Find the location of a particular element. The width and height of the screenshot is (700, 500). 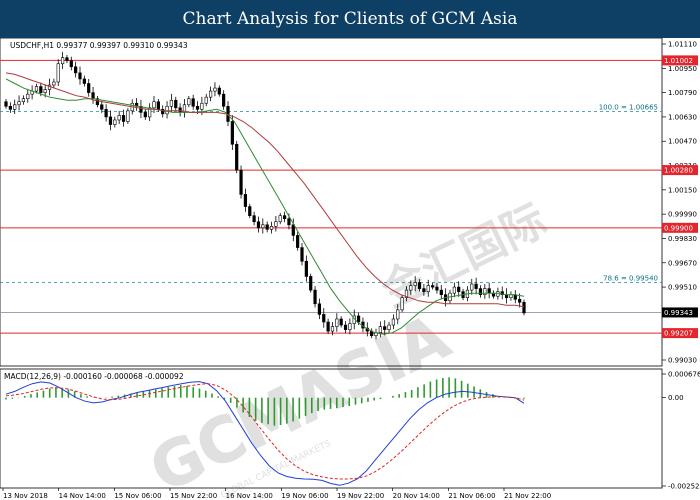

page-title: Chart Analysis for Clients of GCM Asia is located at coordinates (350, 19).